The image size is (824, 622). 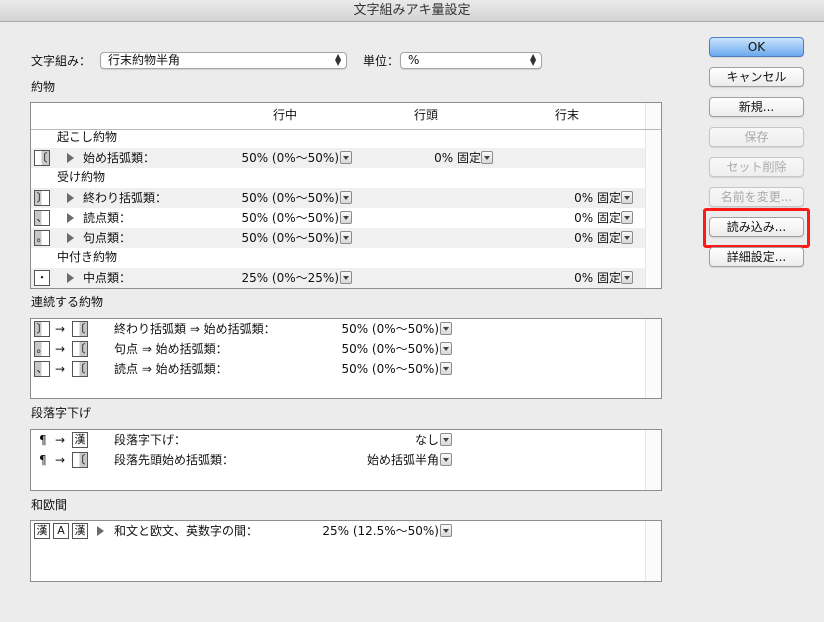 I want to click on row-label: 終わり括弧類：, so click(x=125, y=198).